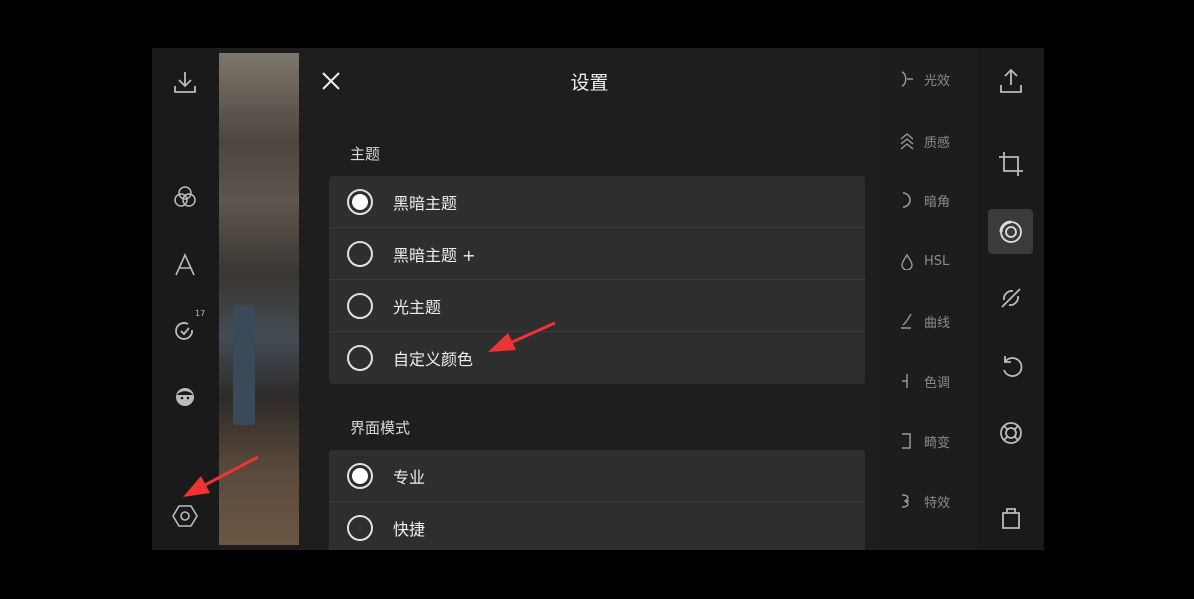 This screenshot has height=599, width=1194. I want to click on arrow-to-custom-color, so click(522, 336).